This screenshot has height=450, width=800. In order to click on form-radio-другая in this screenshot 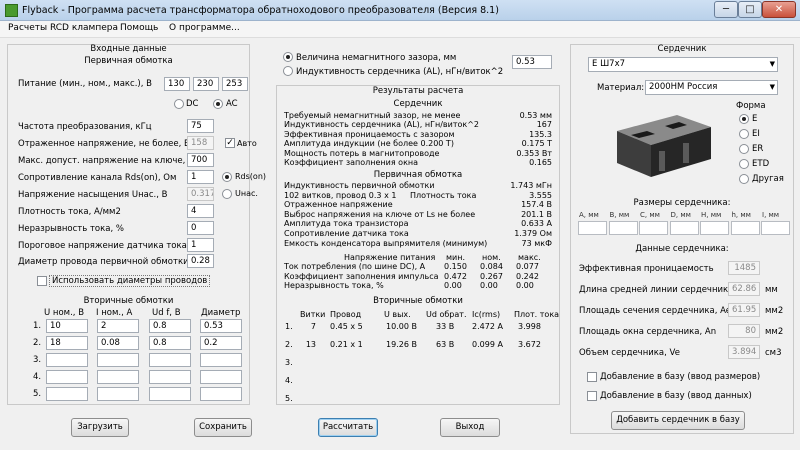, I will do `click(744, 179)`.